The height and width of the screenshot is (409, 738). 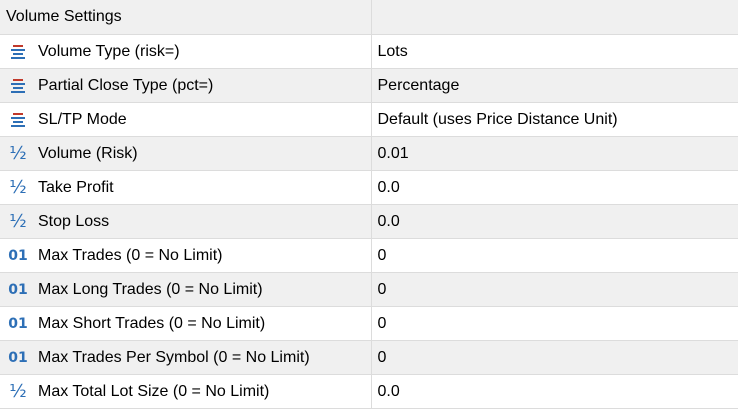 What do you see at coordinates (186, 153) in the screenshot?
I see `property-name-cell: ½ Volume (Risk)` at bounding box center [186, 153].